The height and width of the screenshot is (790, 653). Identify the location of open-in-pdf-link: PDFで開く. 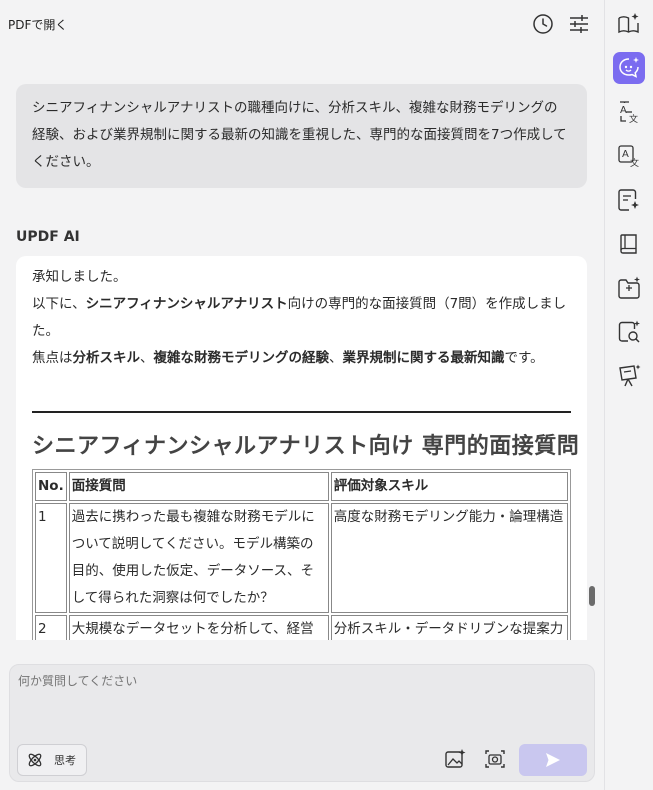
(37, 24).